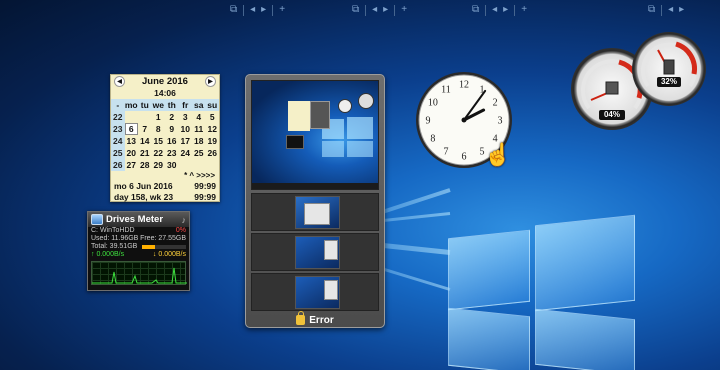 This screenshot has height=370, width=720. Describe the element at coordinates (213, 141) in the screenshot. I see `calendar-day: 19` at that location.